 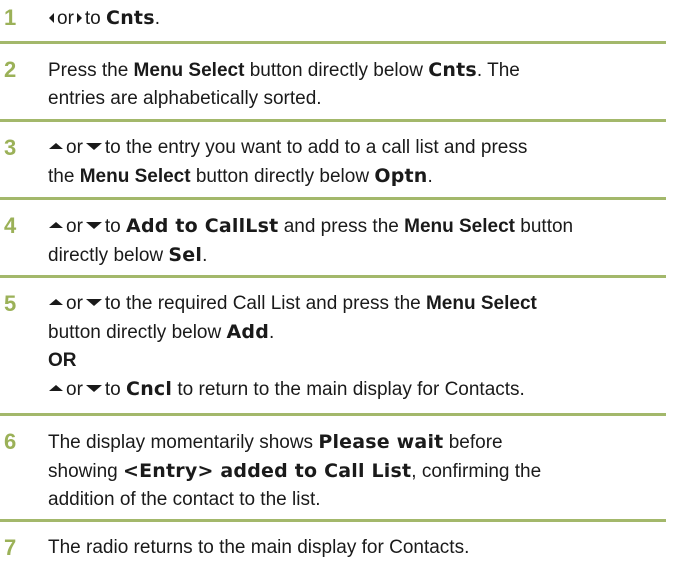 What do you see at coordinates (248, 332) in the screenshot?
I see `display-text-add: Add` at bounding box center [248, 332].